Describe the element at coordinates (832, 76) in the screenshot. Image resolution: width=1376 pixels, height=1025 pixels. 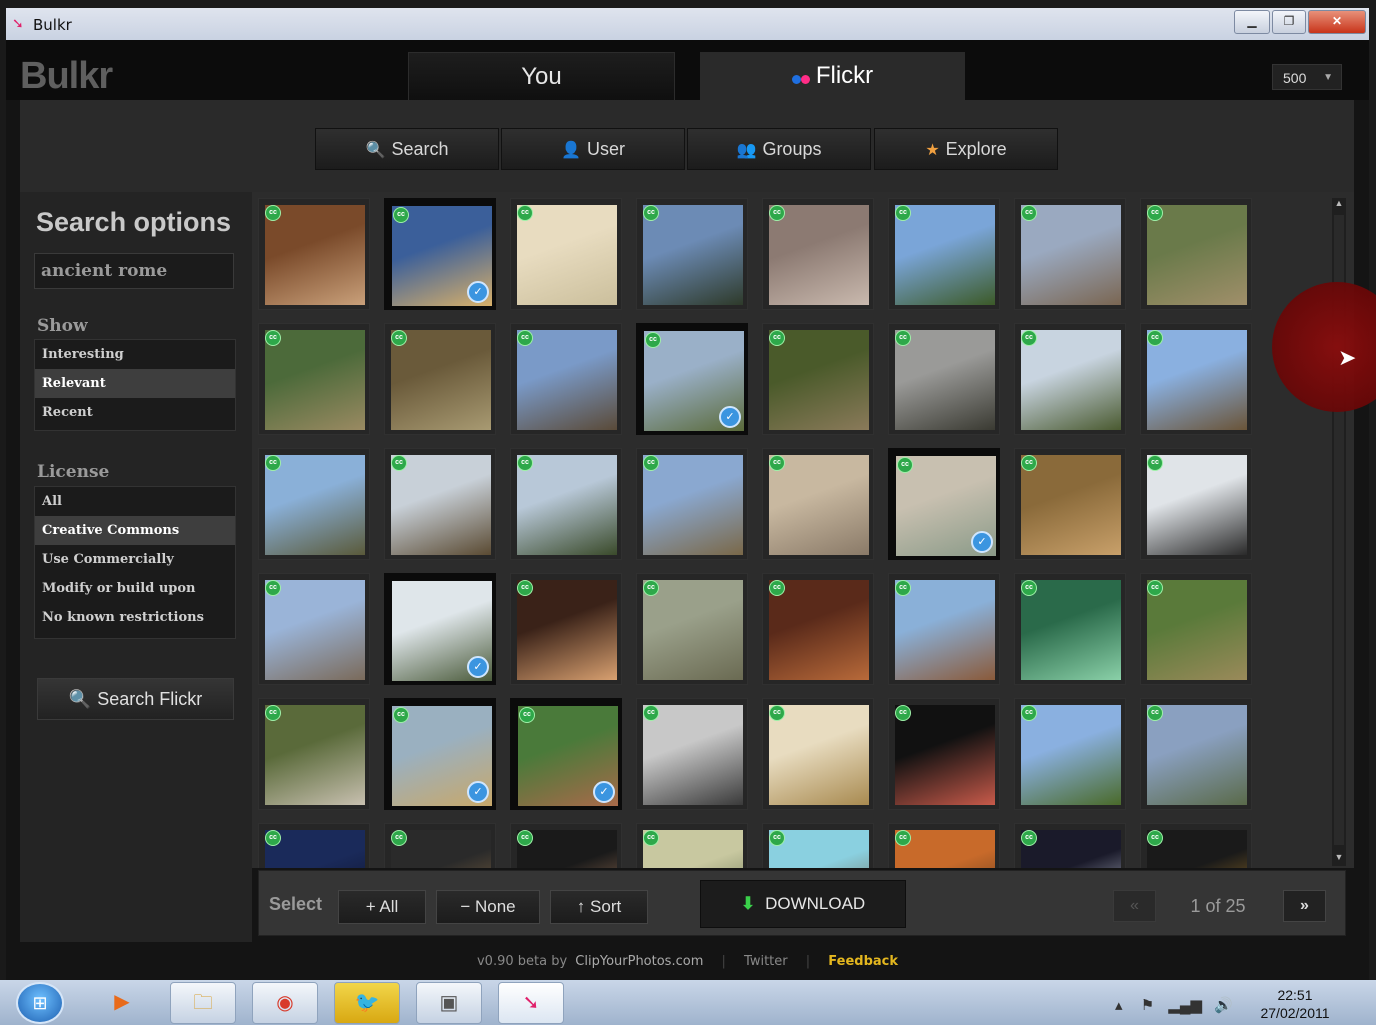
I see `tab-flickr: Flickr` at that location.